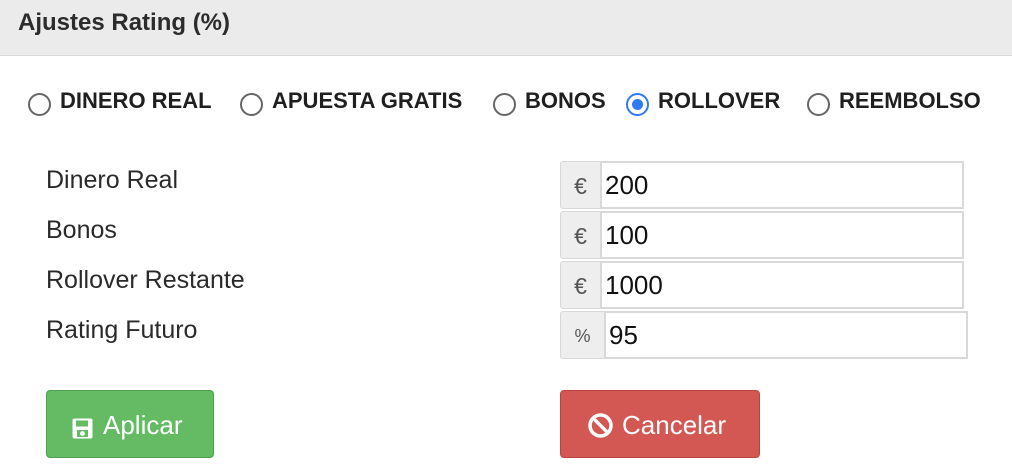  What do you see at coordinates (582, 335) in the screenshot?
I see `percent-addon: %` at bounding box center [582, 335].